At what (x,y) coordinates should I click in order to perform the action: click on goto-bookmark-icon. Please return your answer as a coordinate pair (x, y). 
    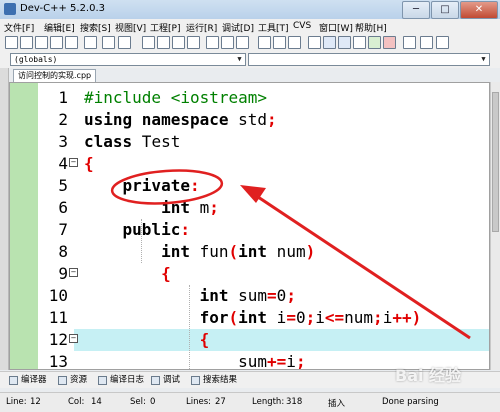
    Looking at the image, I should click on (442, 42).